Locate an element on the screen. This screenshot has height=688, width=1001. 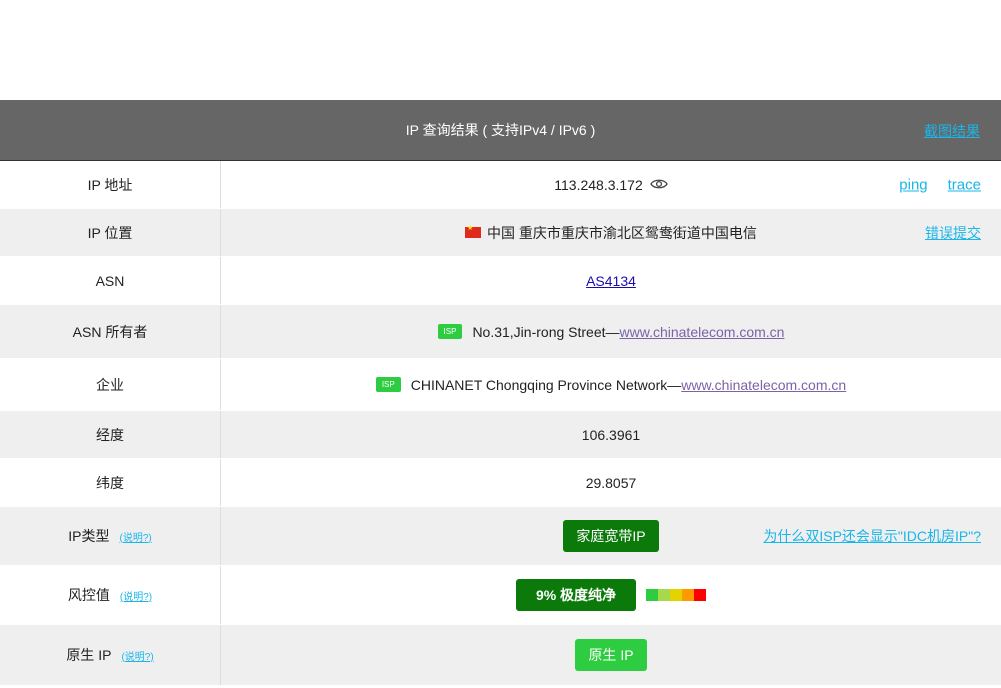
row-label: ASN 所有者 is located at coordinates (110, 331).